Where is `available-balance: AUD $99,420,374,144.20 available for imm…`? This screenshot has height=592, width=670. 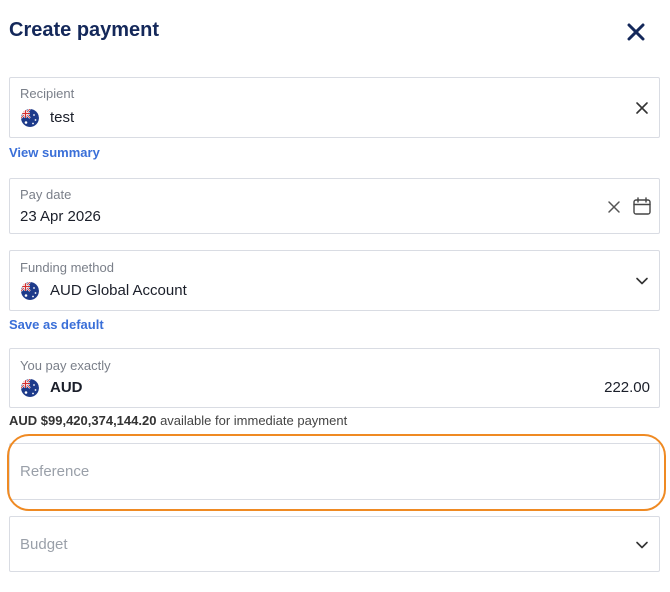
available-balance: AUD $99,420,374,144.20 available for imm… is located at coordinates (178, 420).